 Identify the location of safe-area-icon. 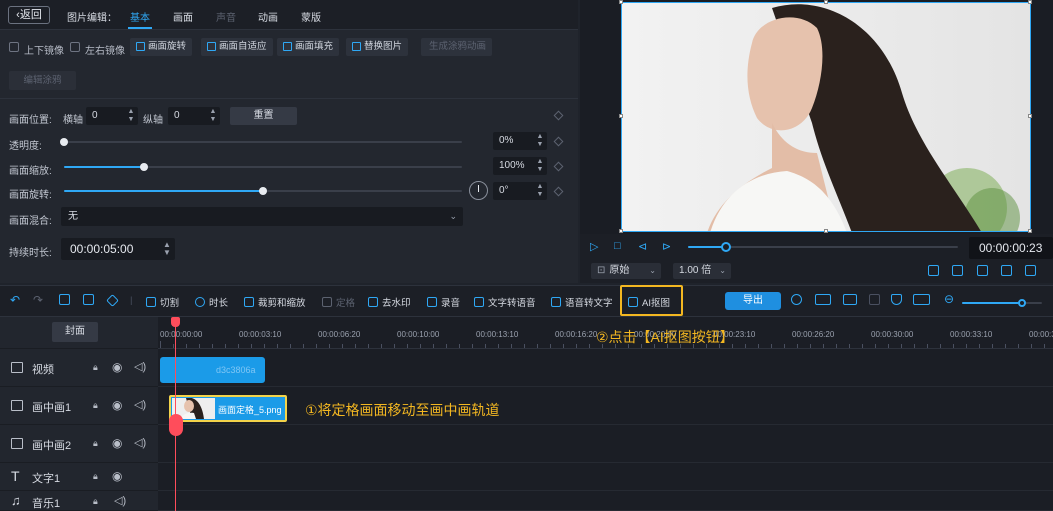
(933, 270).